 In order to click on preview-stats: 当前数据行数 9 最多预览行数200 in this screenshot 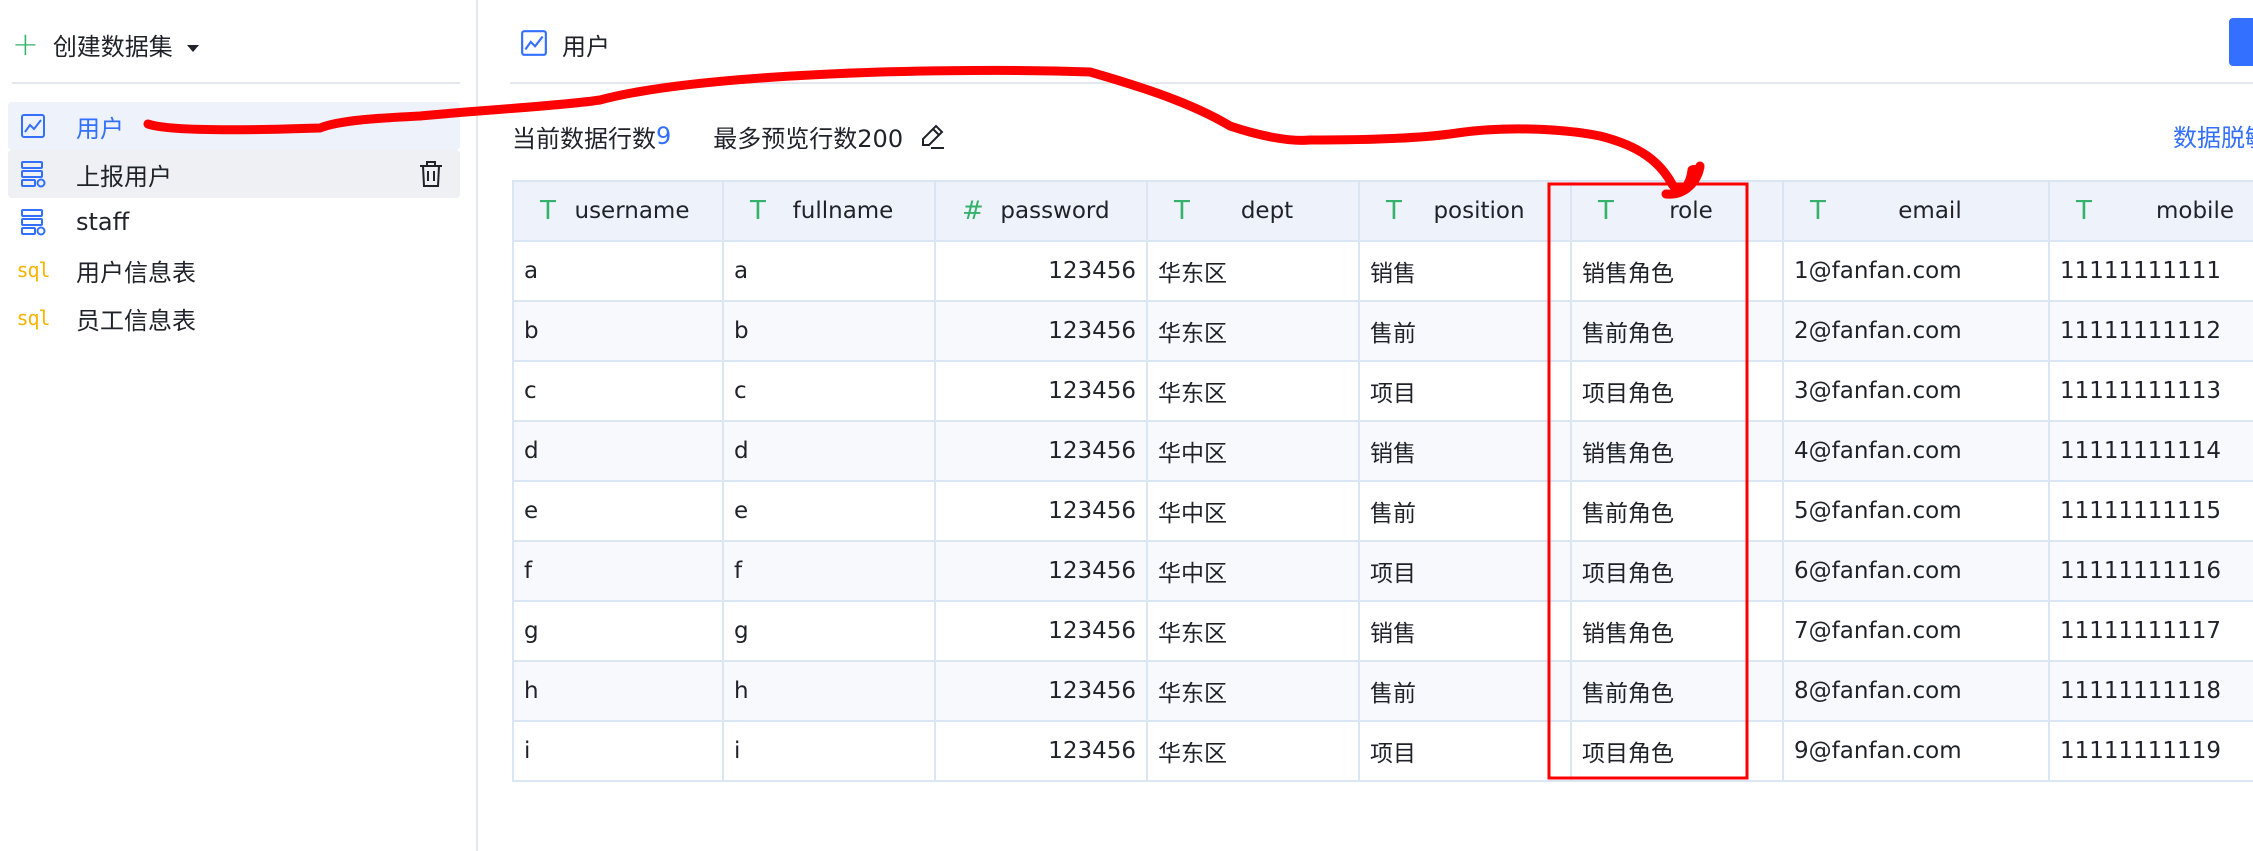, I will do `click(729, 136)`.